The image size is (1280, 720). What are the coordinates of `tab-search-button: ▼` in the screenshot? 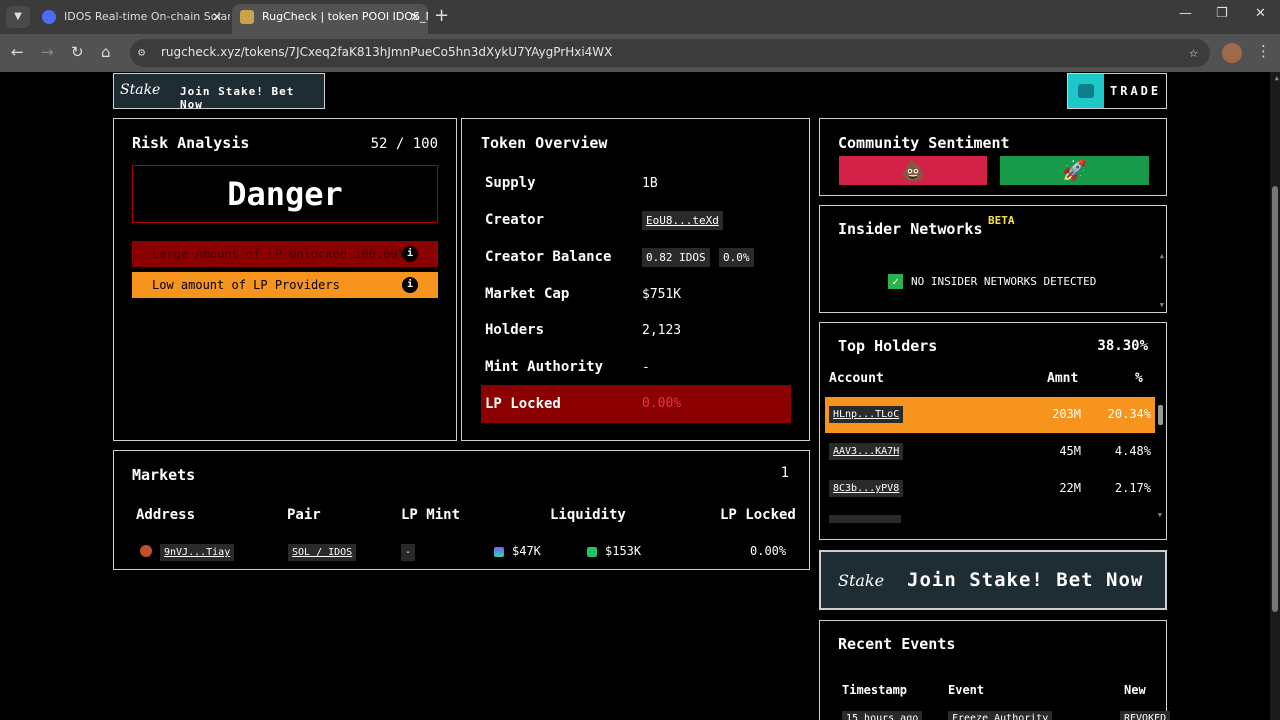 It's located at (18, 17).